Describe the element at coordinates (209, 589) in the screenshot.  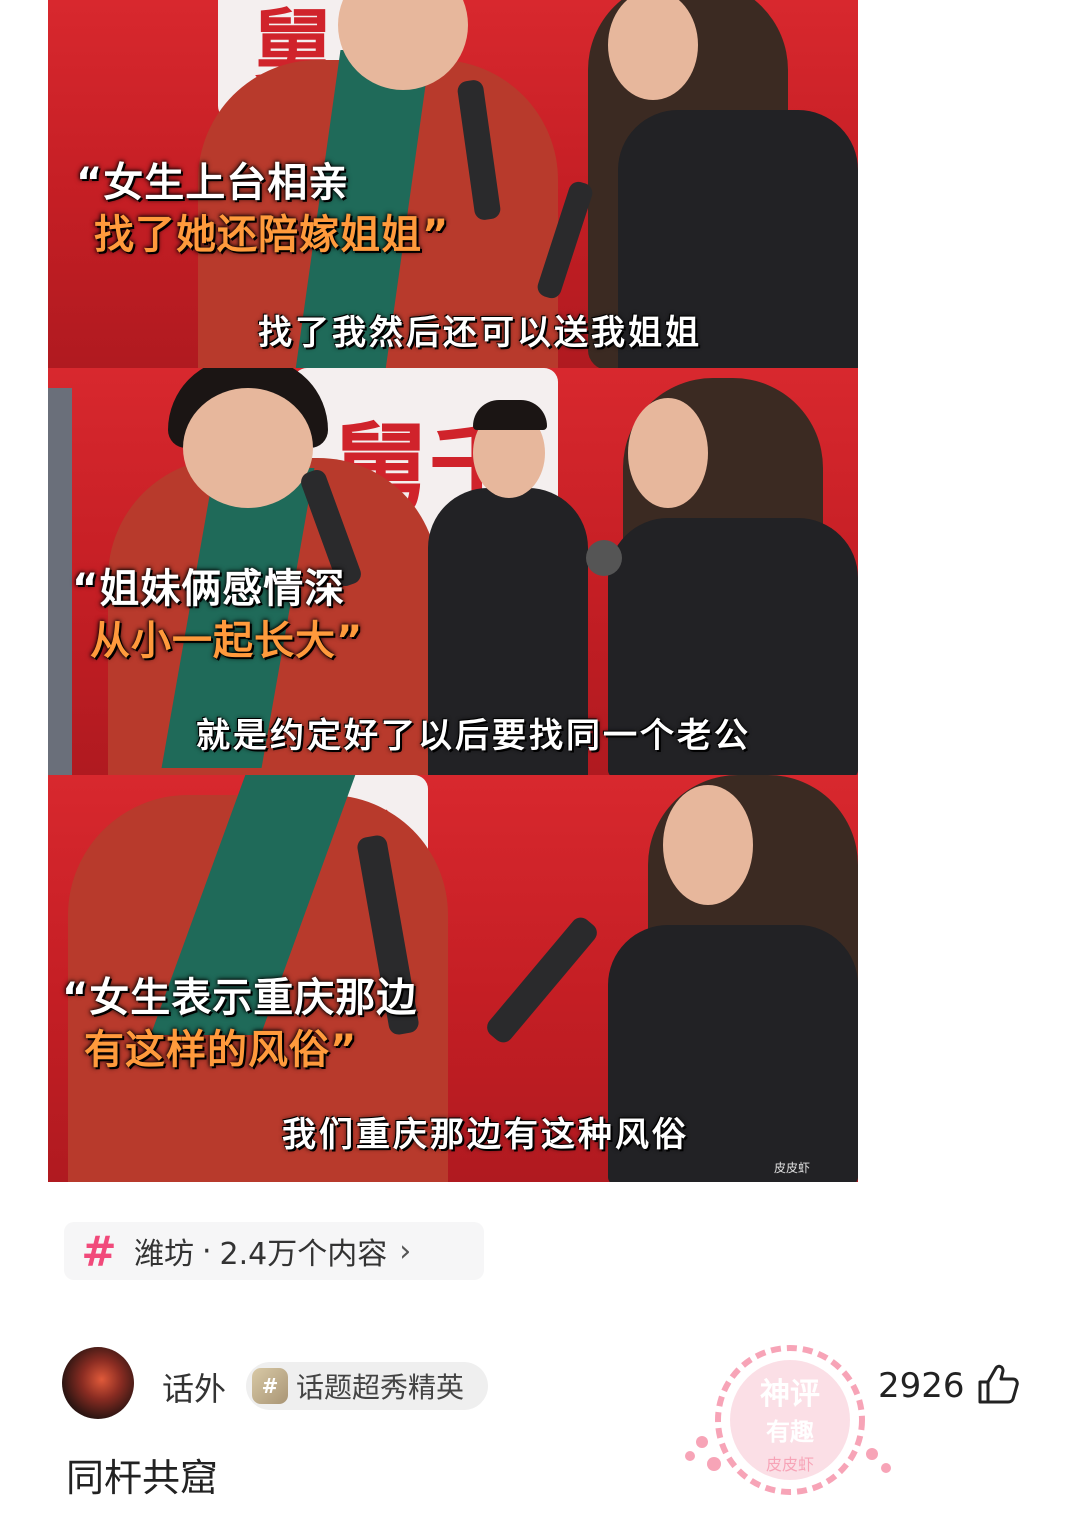
I see `quote-line-1: “姐妹俩感情深` at that location.